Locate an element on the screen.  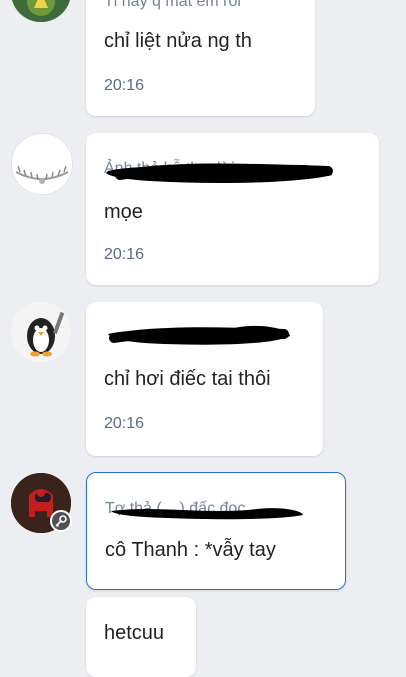
message-text: chỉ hơi điếc tai thôi is located at coordinates (187, 379).